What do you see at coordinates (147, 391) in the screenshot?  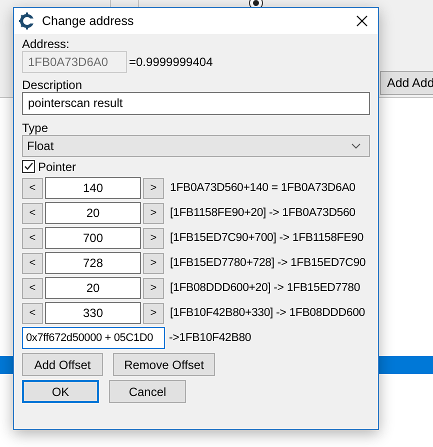 I see `dialog-button: Cancel` at bounding box center [147, 391].